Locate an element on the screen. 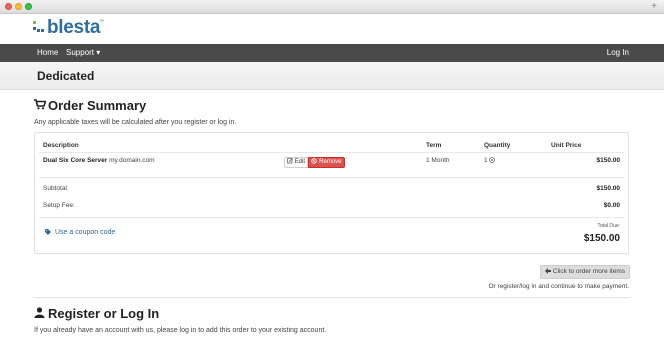  column-header-term: Term is located at coordinates (434, 145).